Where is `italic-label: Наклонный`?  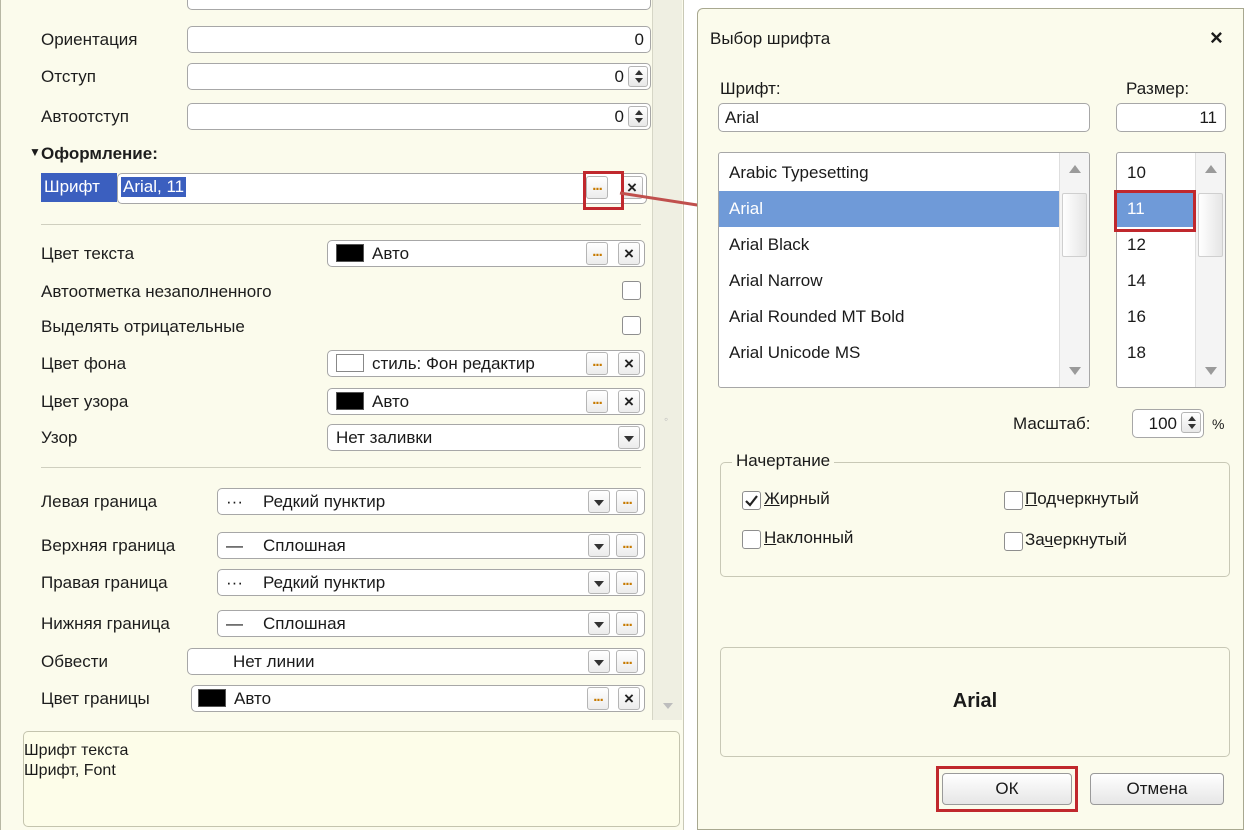
italic-label: Наклонный is located at coordinates (808, 538).